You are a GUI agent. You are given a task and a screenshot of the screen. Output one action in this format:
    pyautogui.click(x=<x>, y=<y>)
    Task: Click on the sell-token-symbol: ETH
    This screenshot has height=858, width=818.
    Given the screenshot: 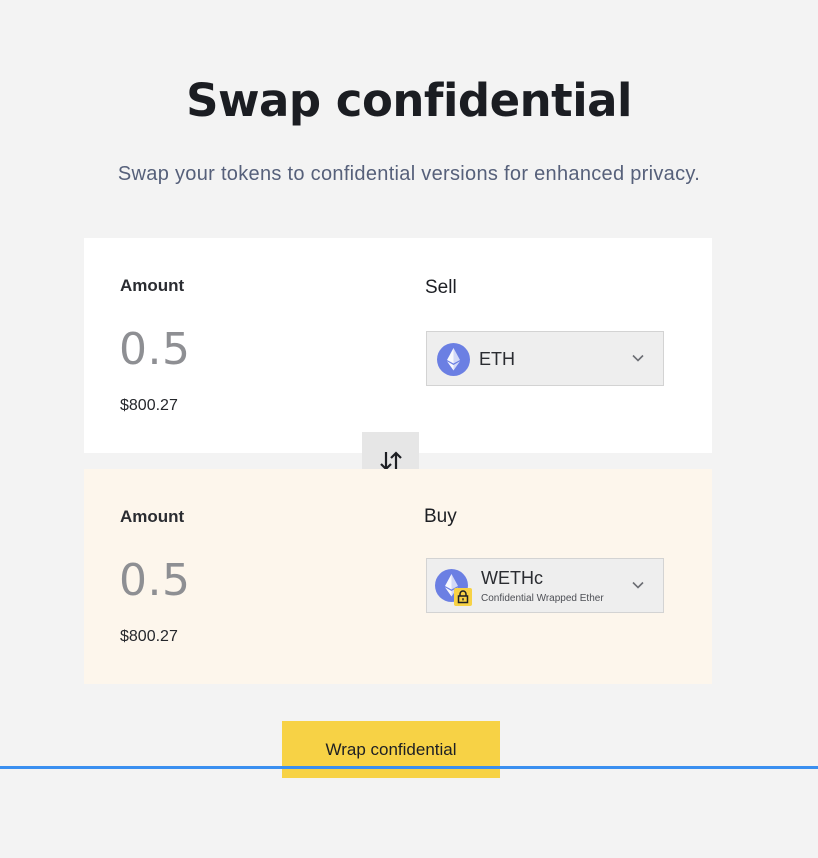 What is the action you would take?
    pyautogui.click(x=497, y=359)
    